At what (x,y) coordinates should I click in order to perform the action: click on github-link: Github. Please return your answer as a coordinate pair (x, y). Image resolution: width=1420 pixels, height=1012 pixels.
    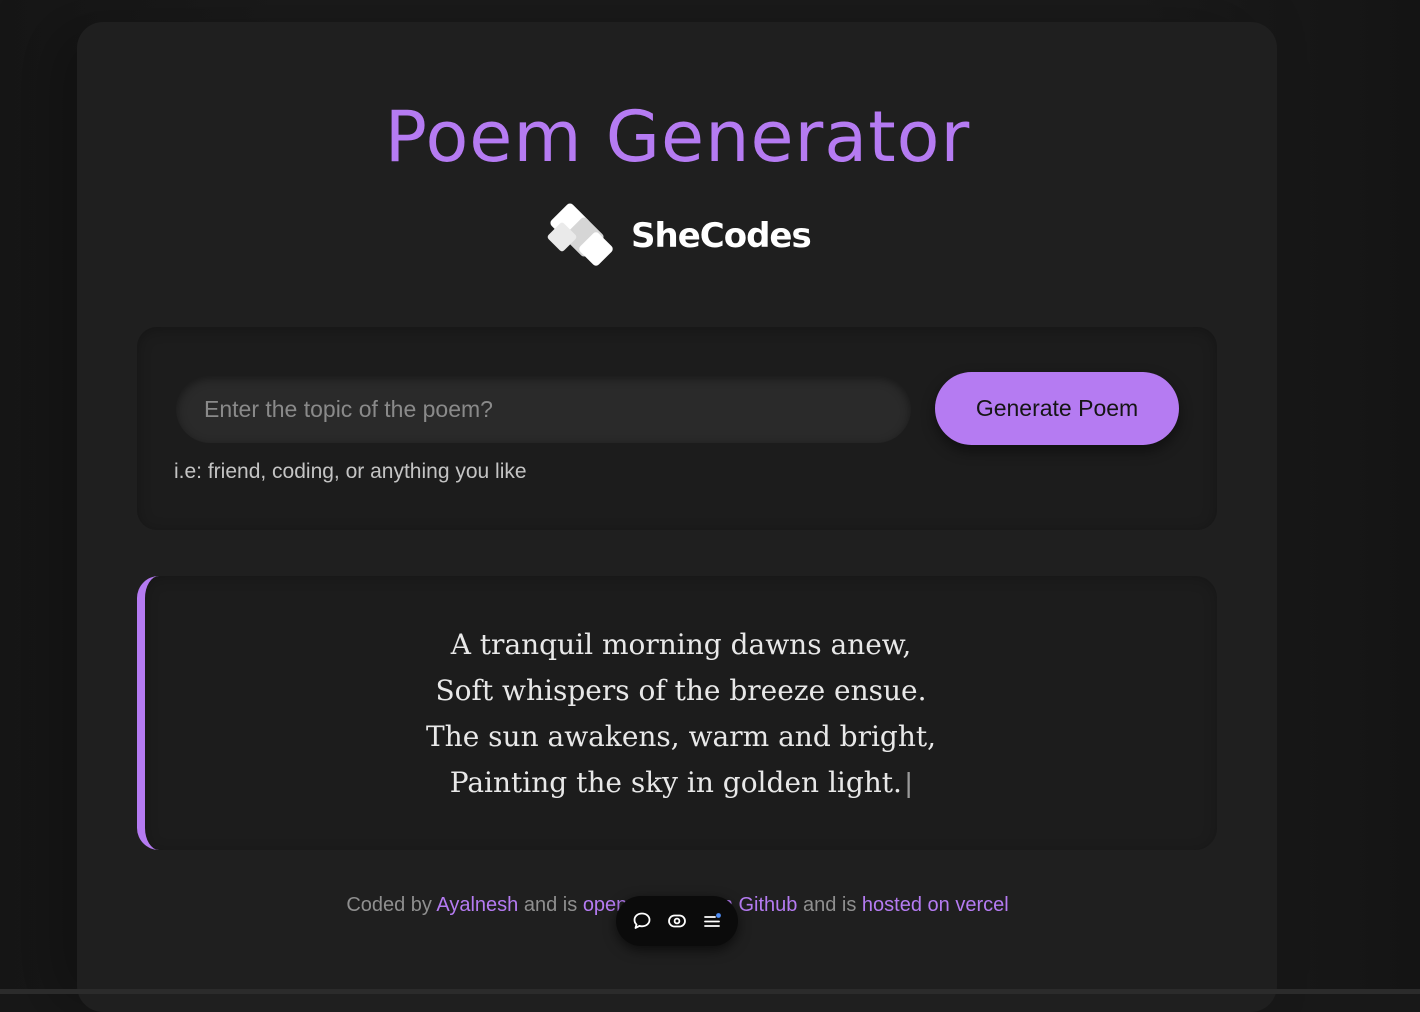
    Looking at the image, I should click on (767, 905).